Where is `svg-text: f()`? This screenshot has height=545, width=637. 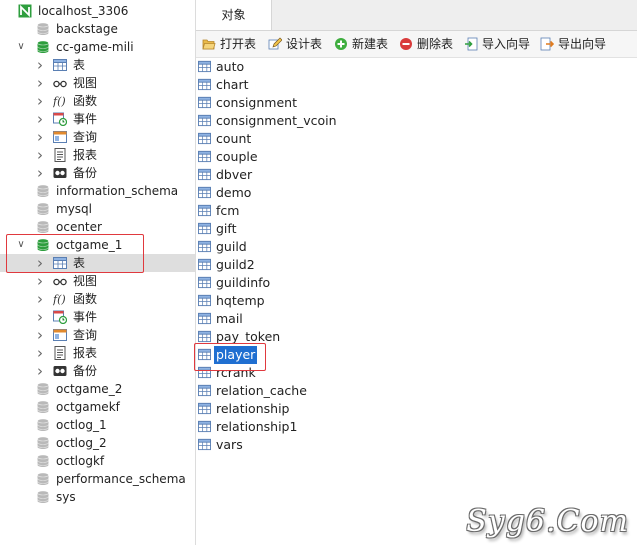
svg-text: f() is located at coordinates (59, 299).